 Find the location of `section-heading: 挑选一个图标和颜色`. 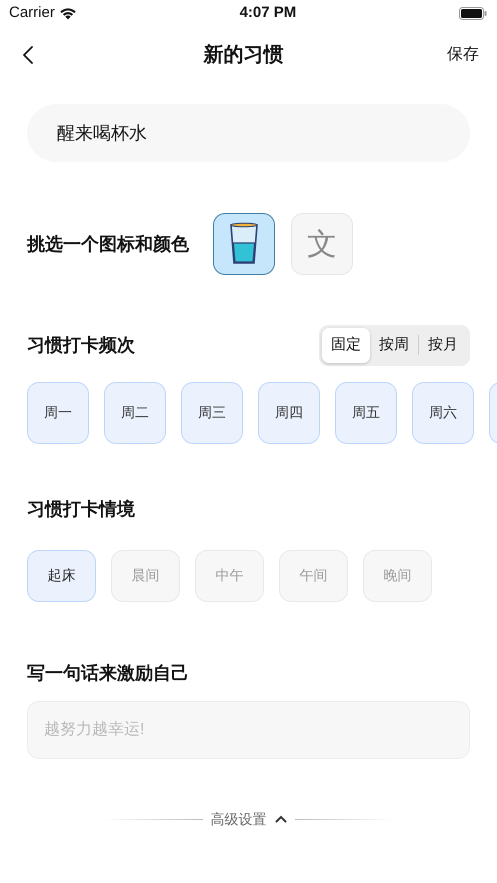

section-heading: 挑选一个图标和颜色 is located at coordinates (108, 244).